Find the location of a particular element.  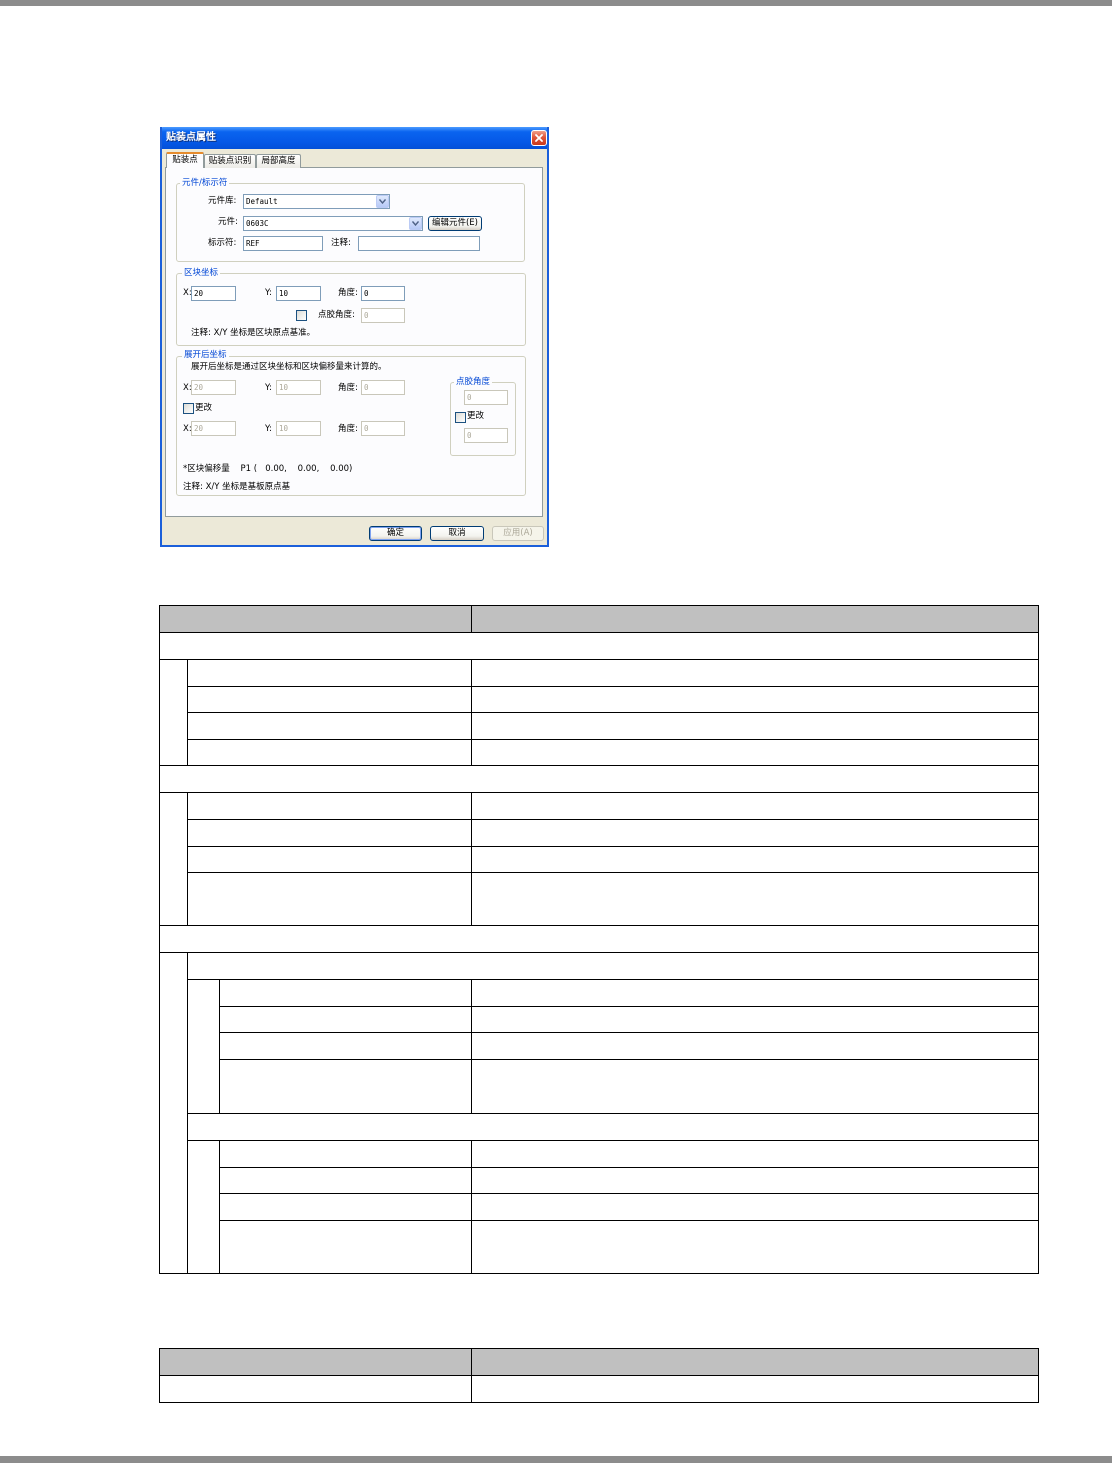

comment-input is located at coordinates (419, 243).